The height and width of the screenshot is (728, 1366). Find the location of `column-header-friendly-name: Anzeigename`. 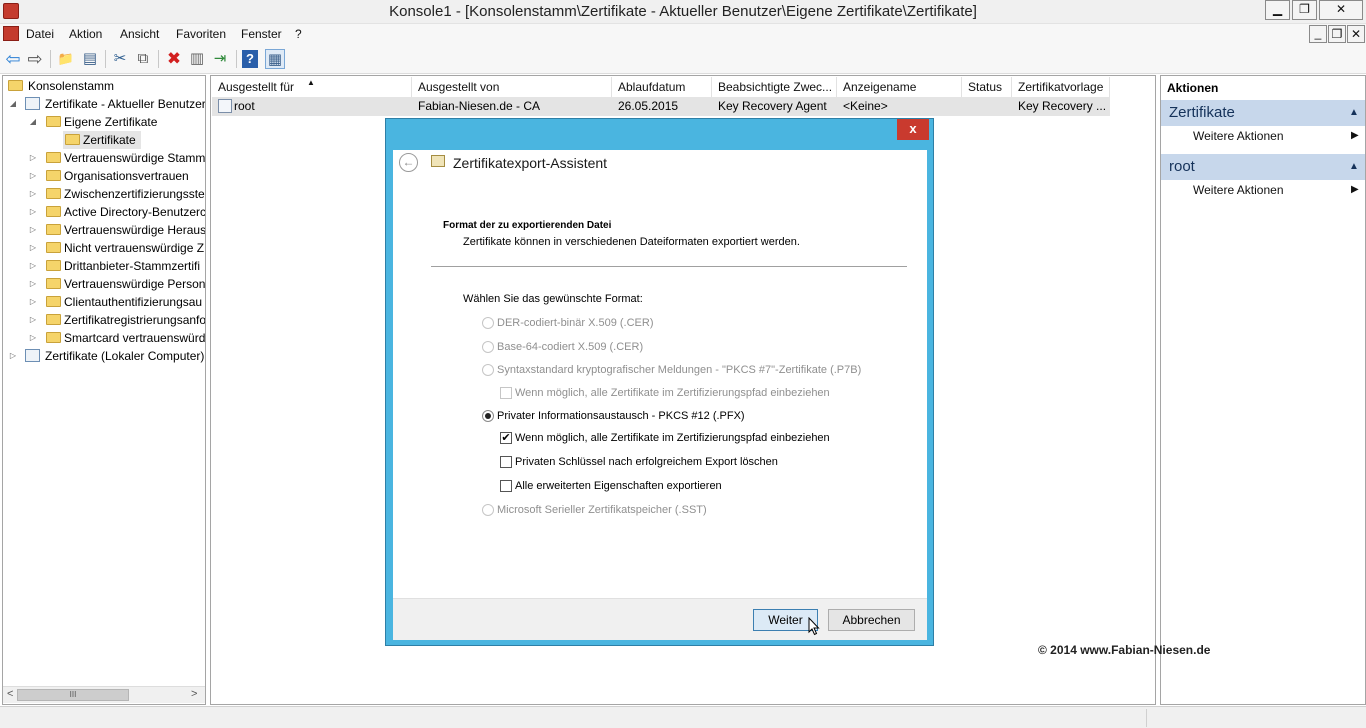

column-header-friendly-name: Anzeigename is located at coordinates (899, 87).